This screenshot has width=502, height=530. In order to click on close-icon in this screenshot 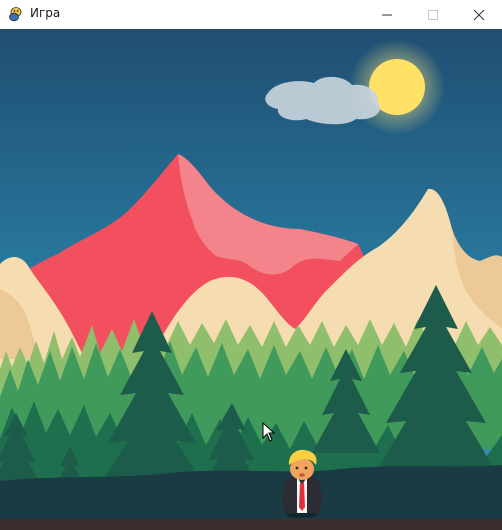, I will do `click(479, 14)`.